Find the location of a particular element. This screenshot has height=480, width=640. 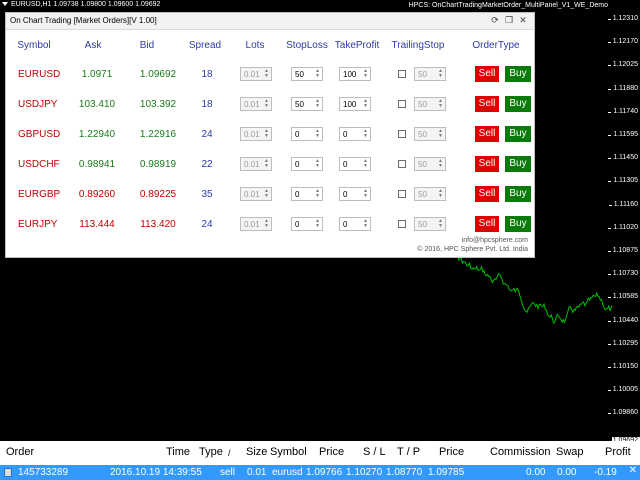

close-icon: ✕ is located at coordinates (523, 20).